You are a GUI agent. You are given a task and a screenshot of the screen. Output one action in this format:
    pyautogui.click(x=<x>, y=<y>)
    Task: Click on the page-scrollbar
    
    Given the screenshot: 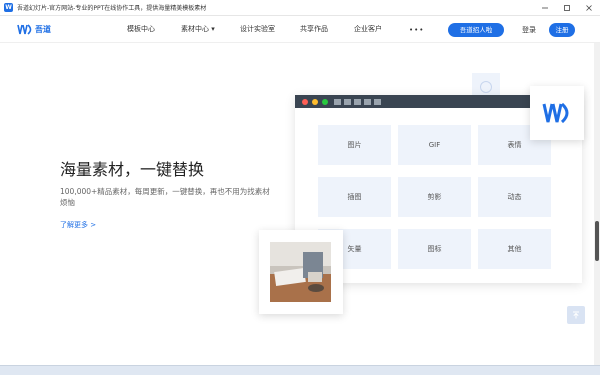 What is the action you would take?
    pyautogui.click(x=597, y=204)
    